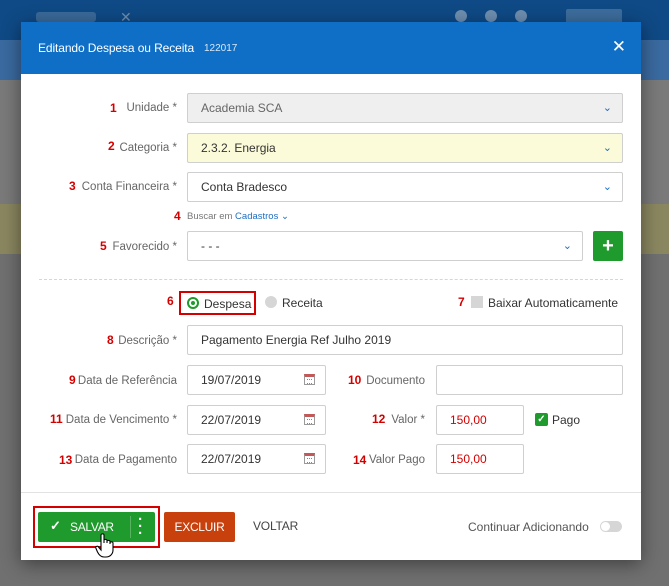  I want to click on pago-label: Pago, so click(566, 420).